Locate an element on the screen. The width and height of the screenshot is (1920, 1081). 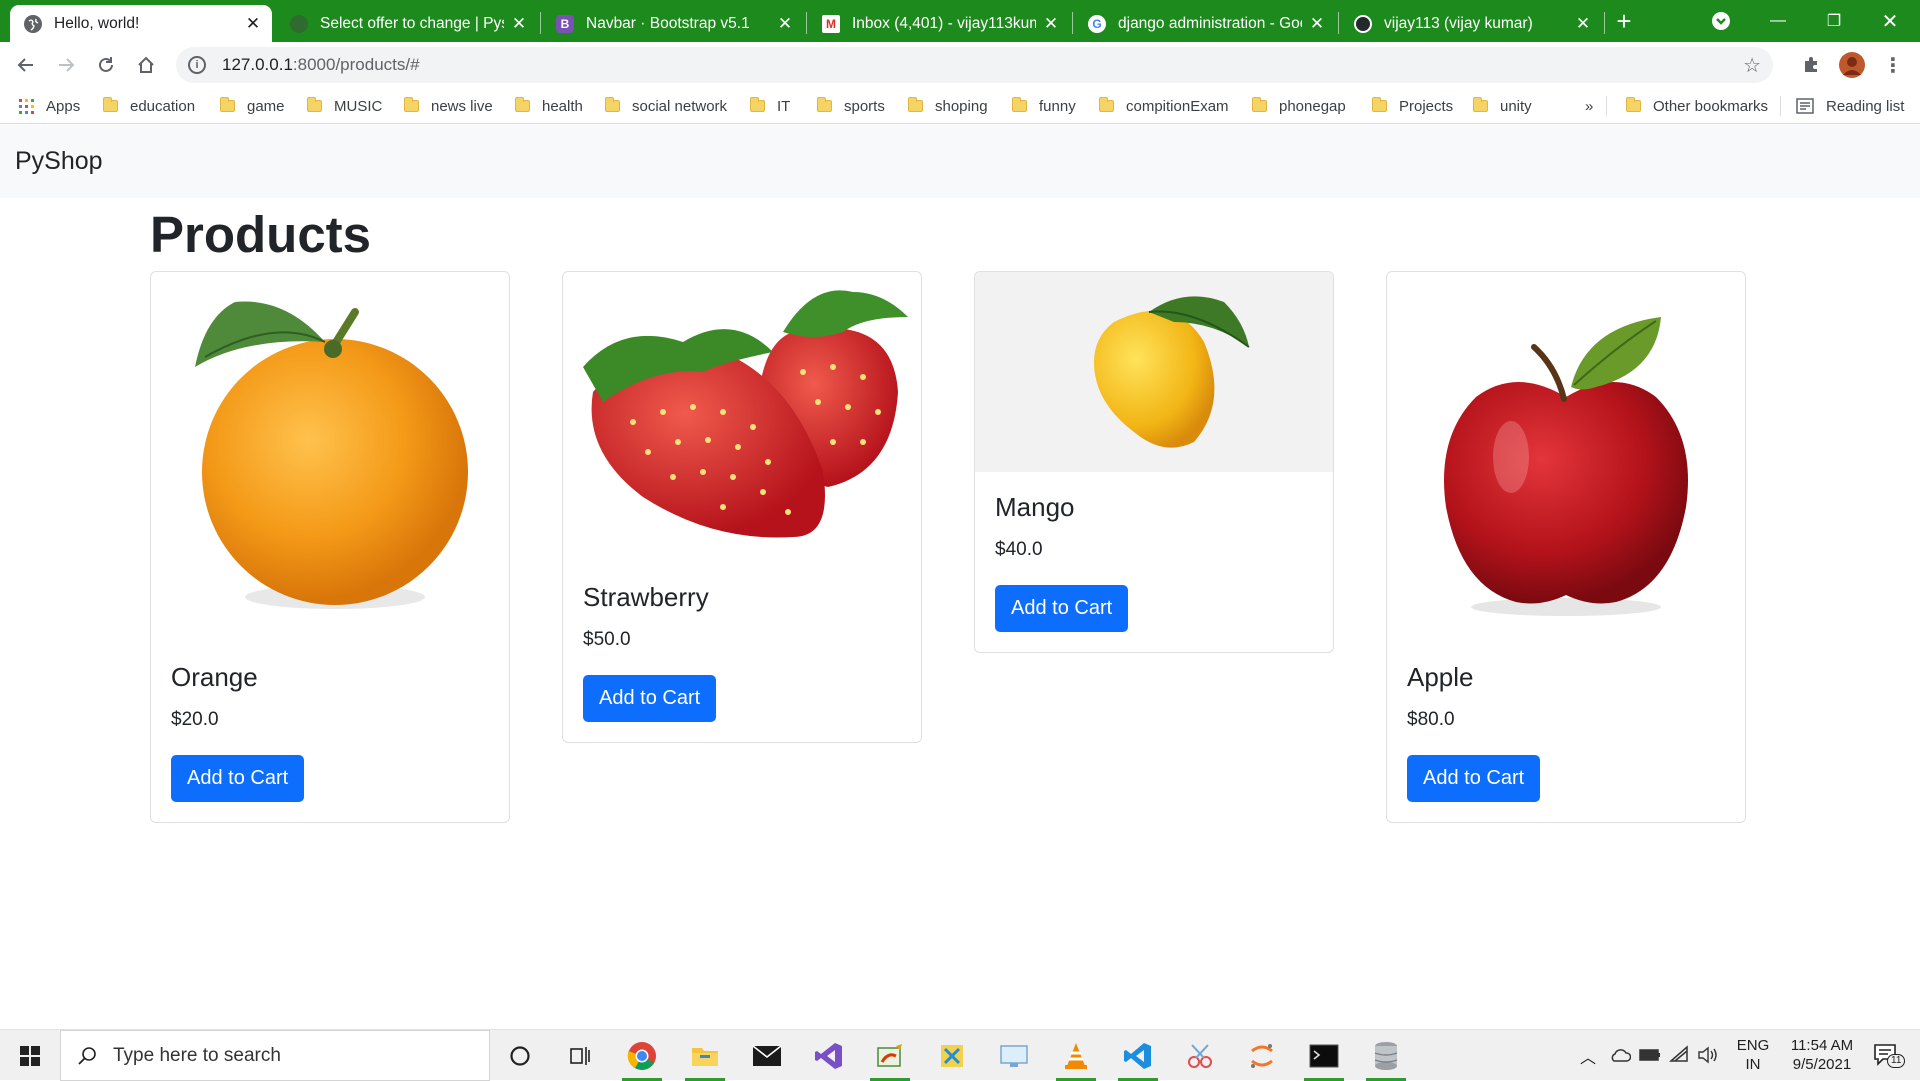
home-icon is located at coordinates (146, 65).